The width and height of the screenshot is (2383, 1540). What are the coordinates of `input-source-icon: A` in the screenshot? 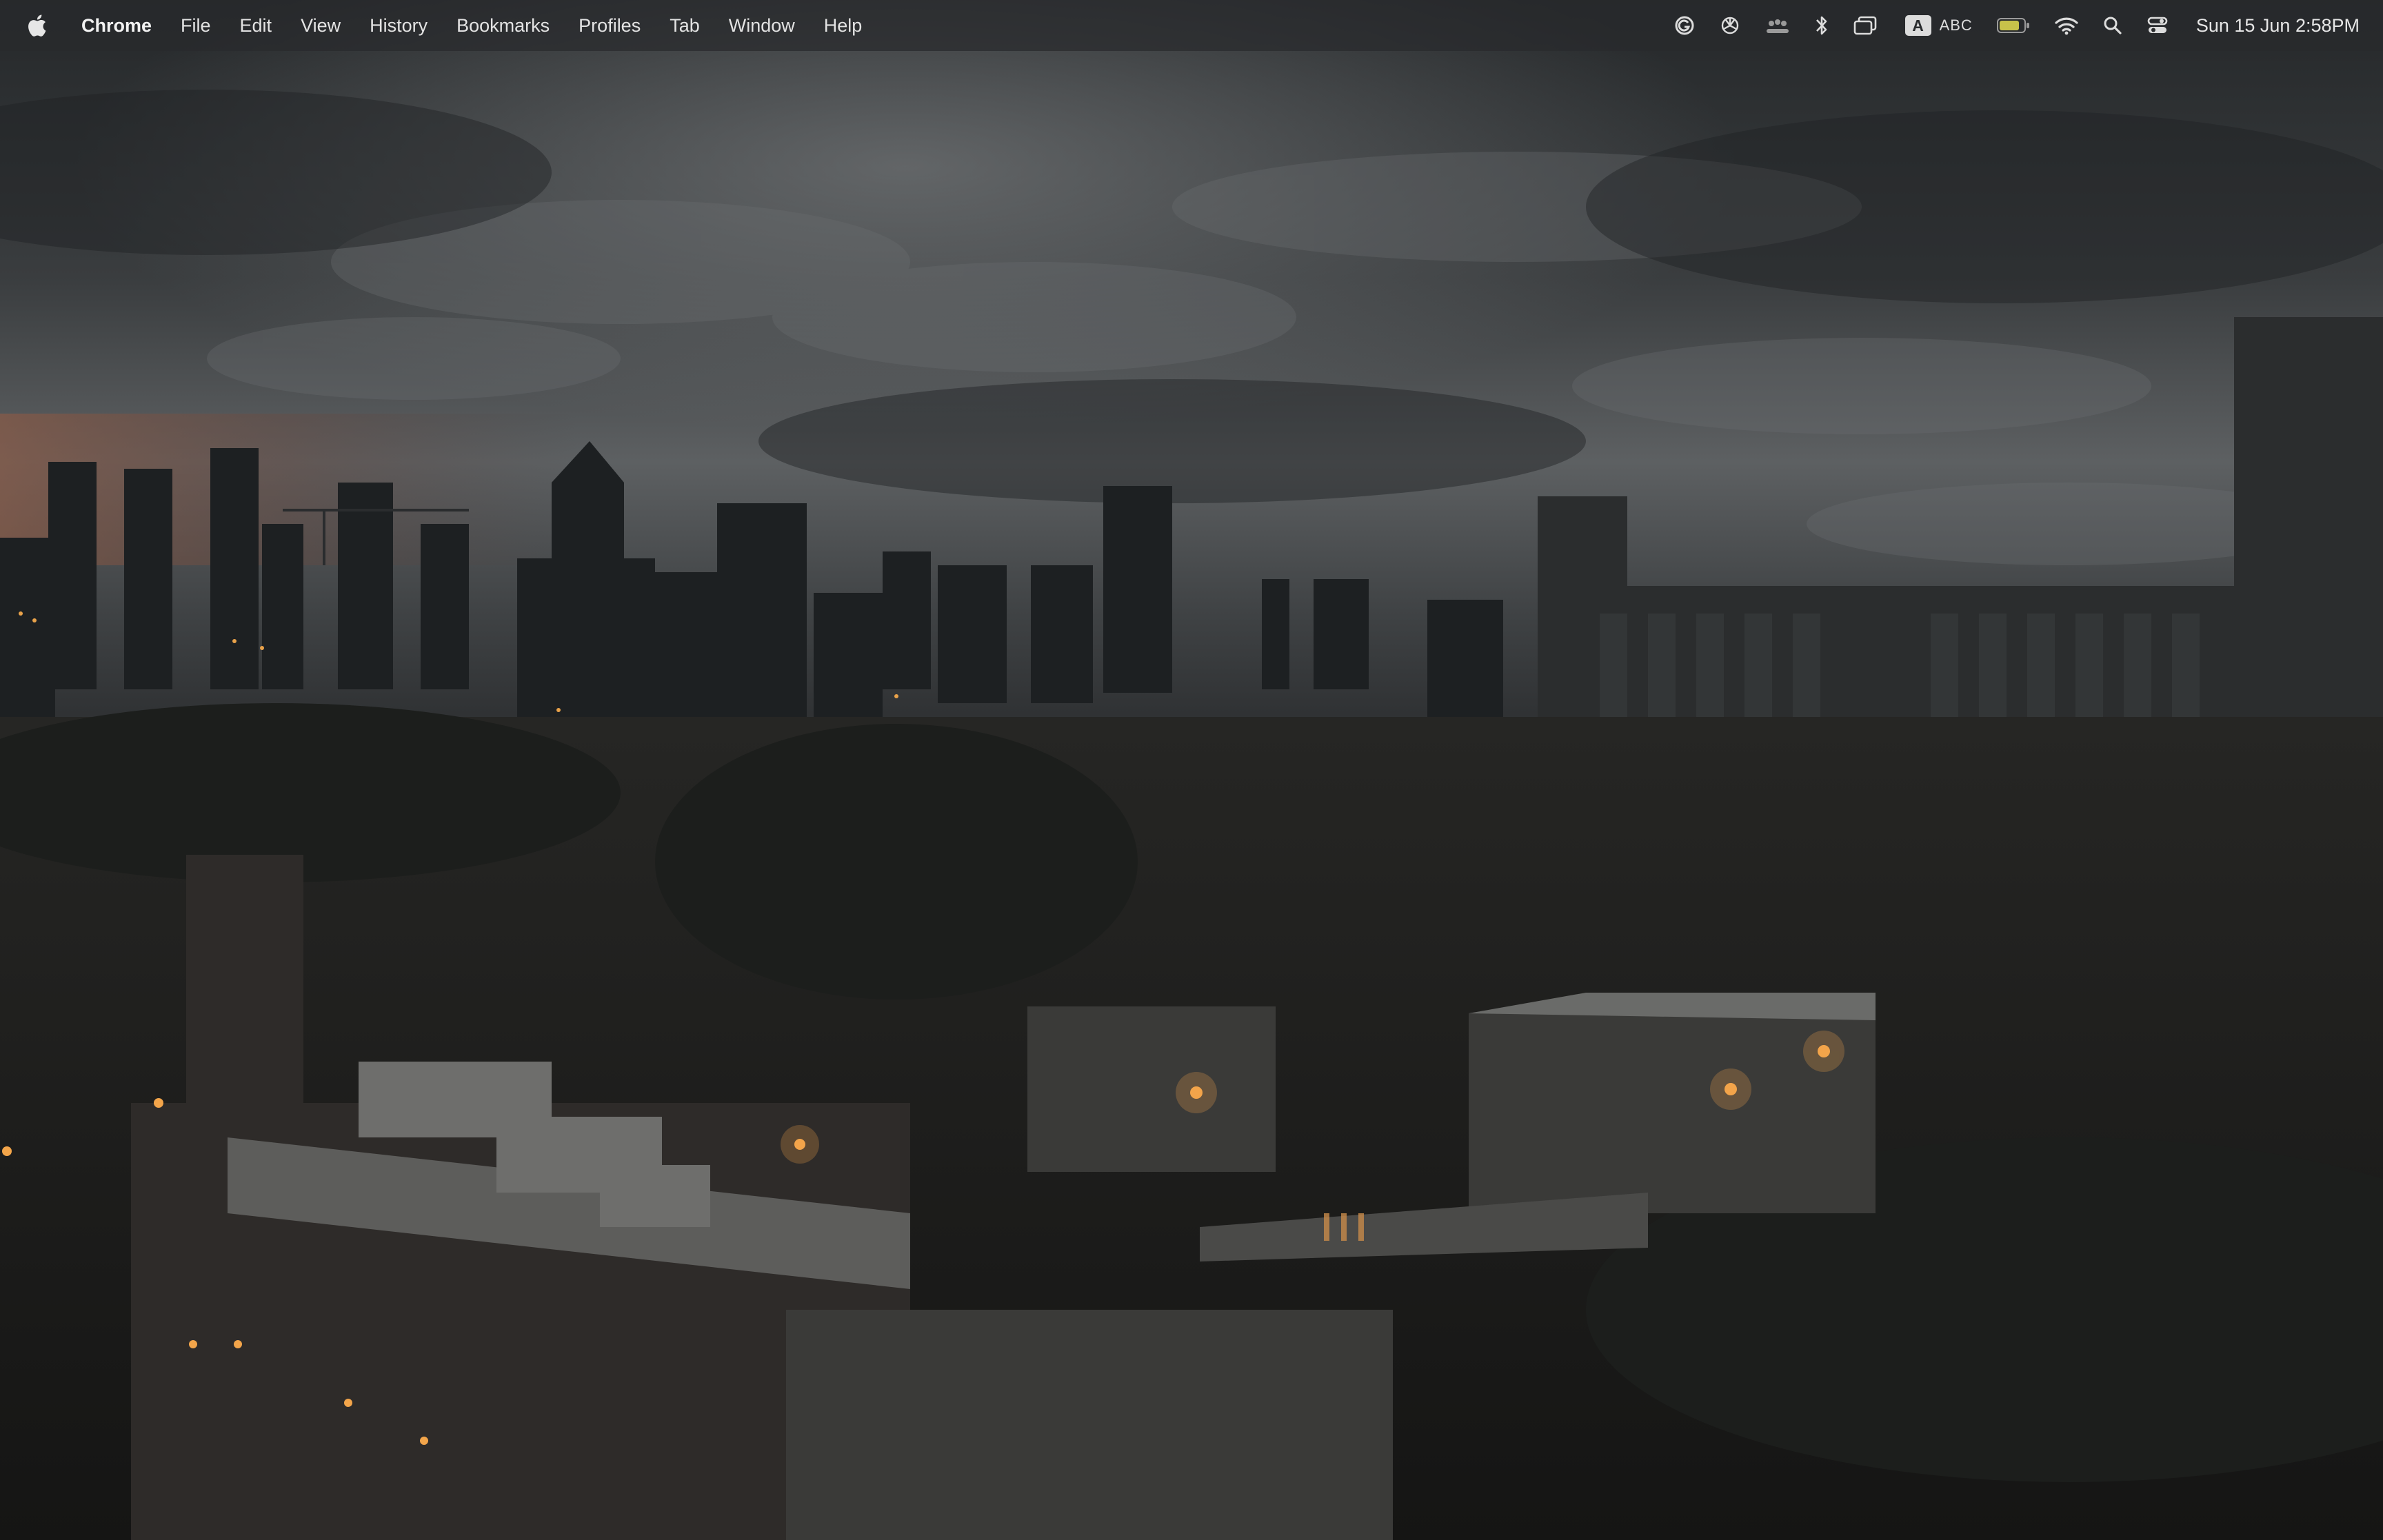 It's located at (1917, 26).